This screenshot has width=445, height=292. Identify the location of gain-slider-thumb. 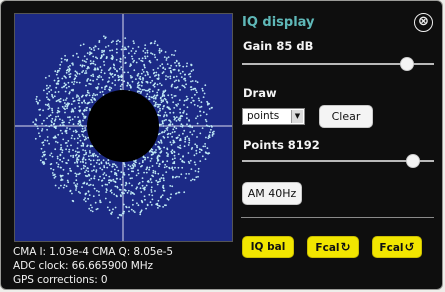
(407, 64).